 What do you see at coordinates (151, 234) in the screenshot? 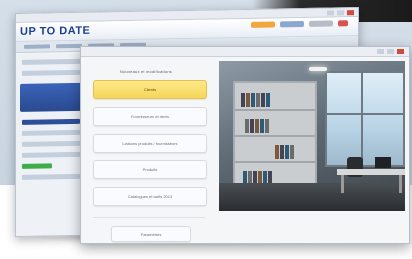
I see `settings-button: Paramètres` at bounding box center [151, 234].